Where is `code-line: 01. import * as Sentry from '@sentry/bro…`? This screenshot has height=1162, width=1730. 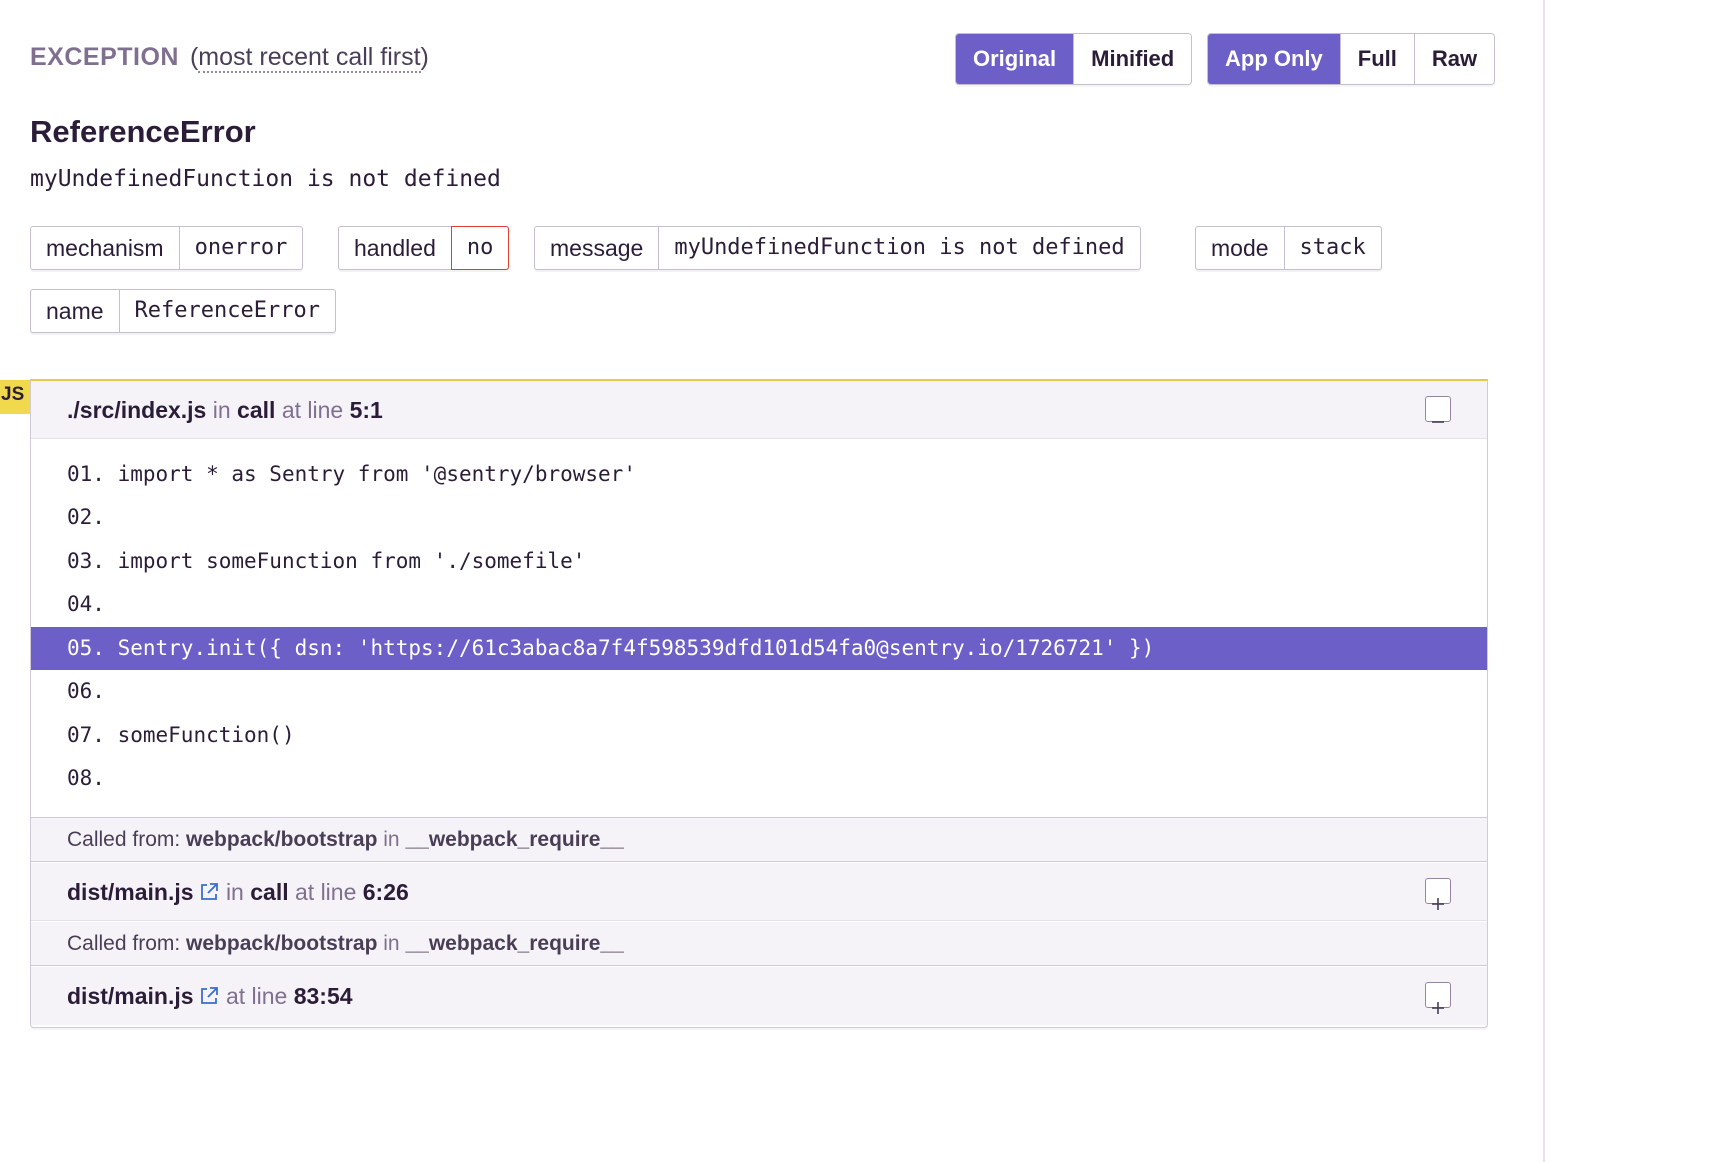 code-line: 01. import * as Sentry from '@sentry/bro… is located at coordinates (351, 474).